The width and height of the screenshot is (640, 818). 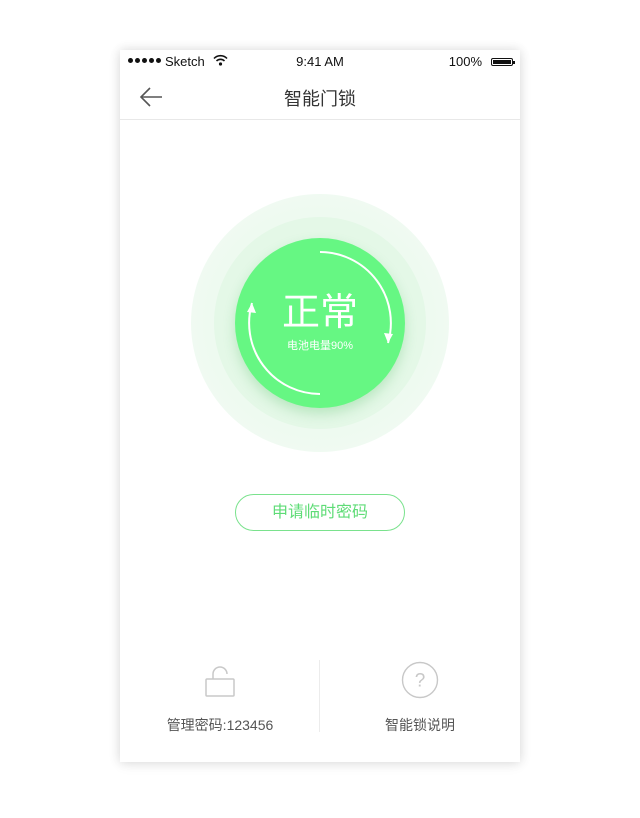 I want to click on unlock-icon, so click(x=220, y=681).